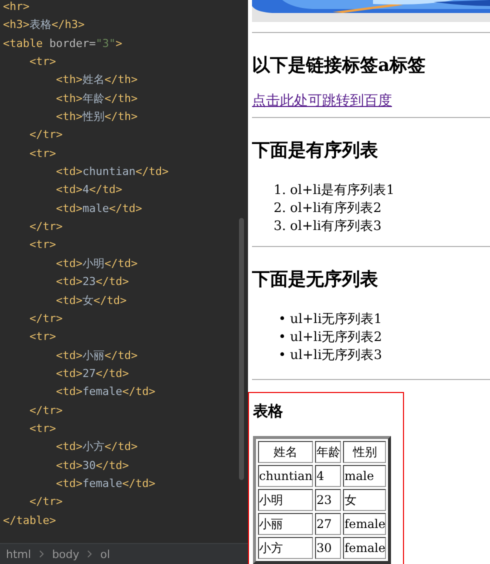  Describe the element at coordinates (364, 476) in the screenshot. I see `table-cell: male` at that location.